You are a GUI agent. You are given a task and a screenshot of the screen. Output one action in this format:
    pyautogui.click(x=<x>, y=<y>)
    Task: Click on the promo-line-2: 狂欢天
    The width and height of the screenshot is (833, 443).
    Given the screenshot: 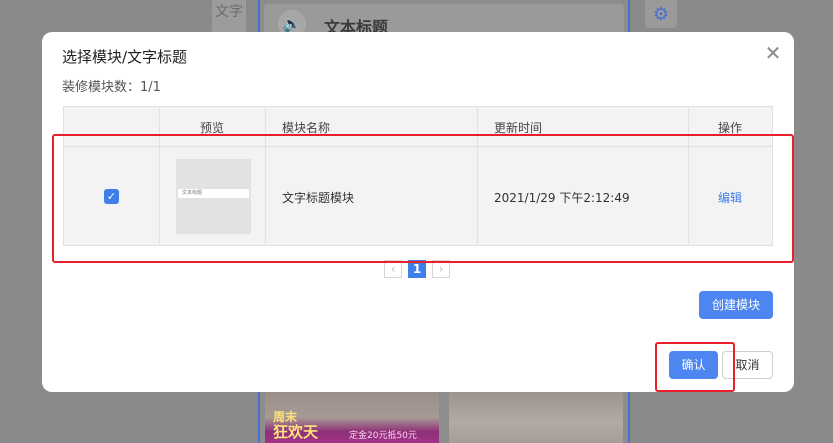 What is the action you would take?
    pyautogui.click(x=296, y=432)
    